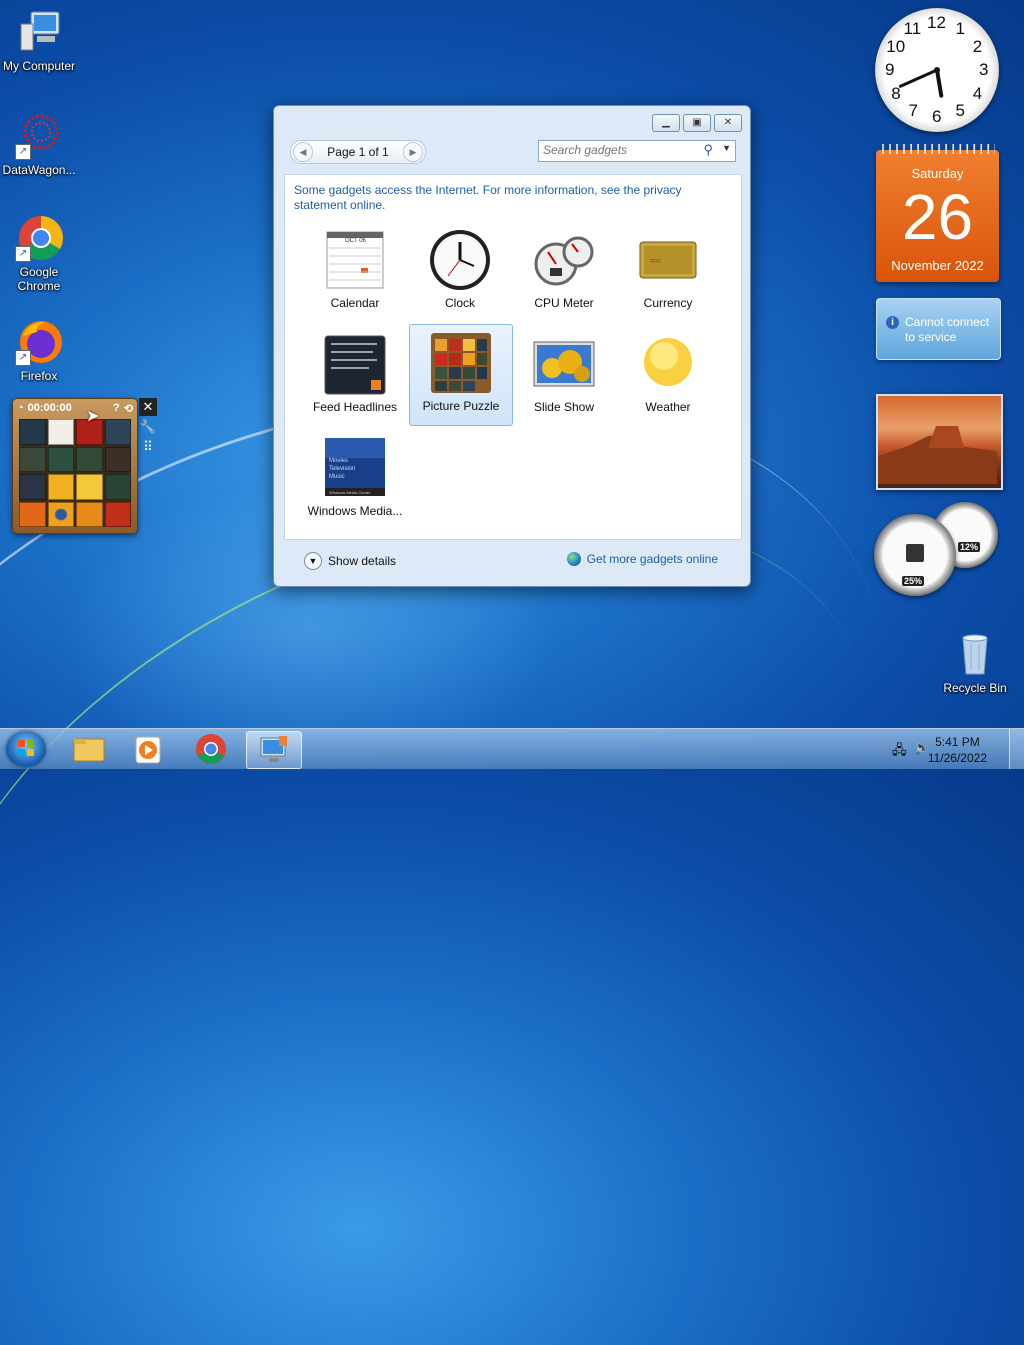 The image size is (1024, 1345). I want to click on info-icon: i, so click(892, 322).